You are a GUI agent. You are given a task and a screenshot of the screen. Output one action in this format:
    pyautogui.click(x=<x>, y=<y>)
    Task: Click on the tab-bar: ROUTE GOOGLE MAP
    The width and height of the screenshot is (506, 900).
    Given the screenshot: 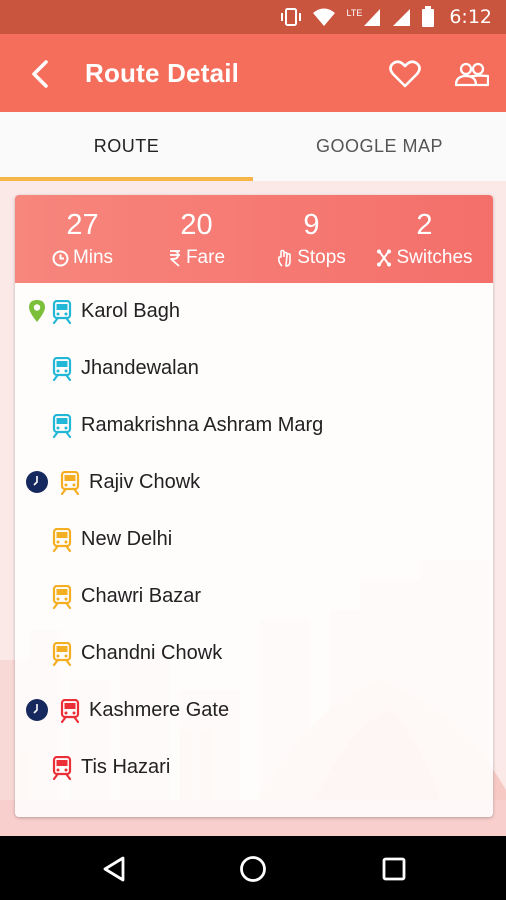 What is the action you would take?
    pyautogui.click(x=253, y=146)
    